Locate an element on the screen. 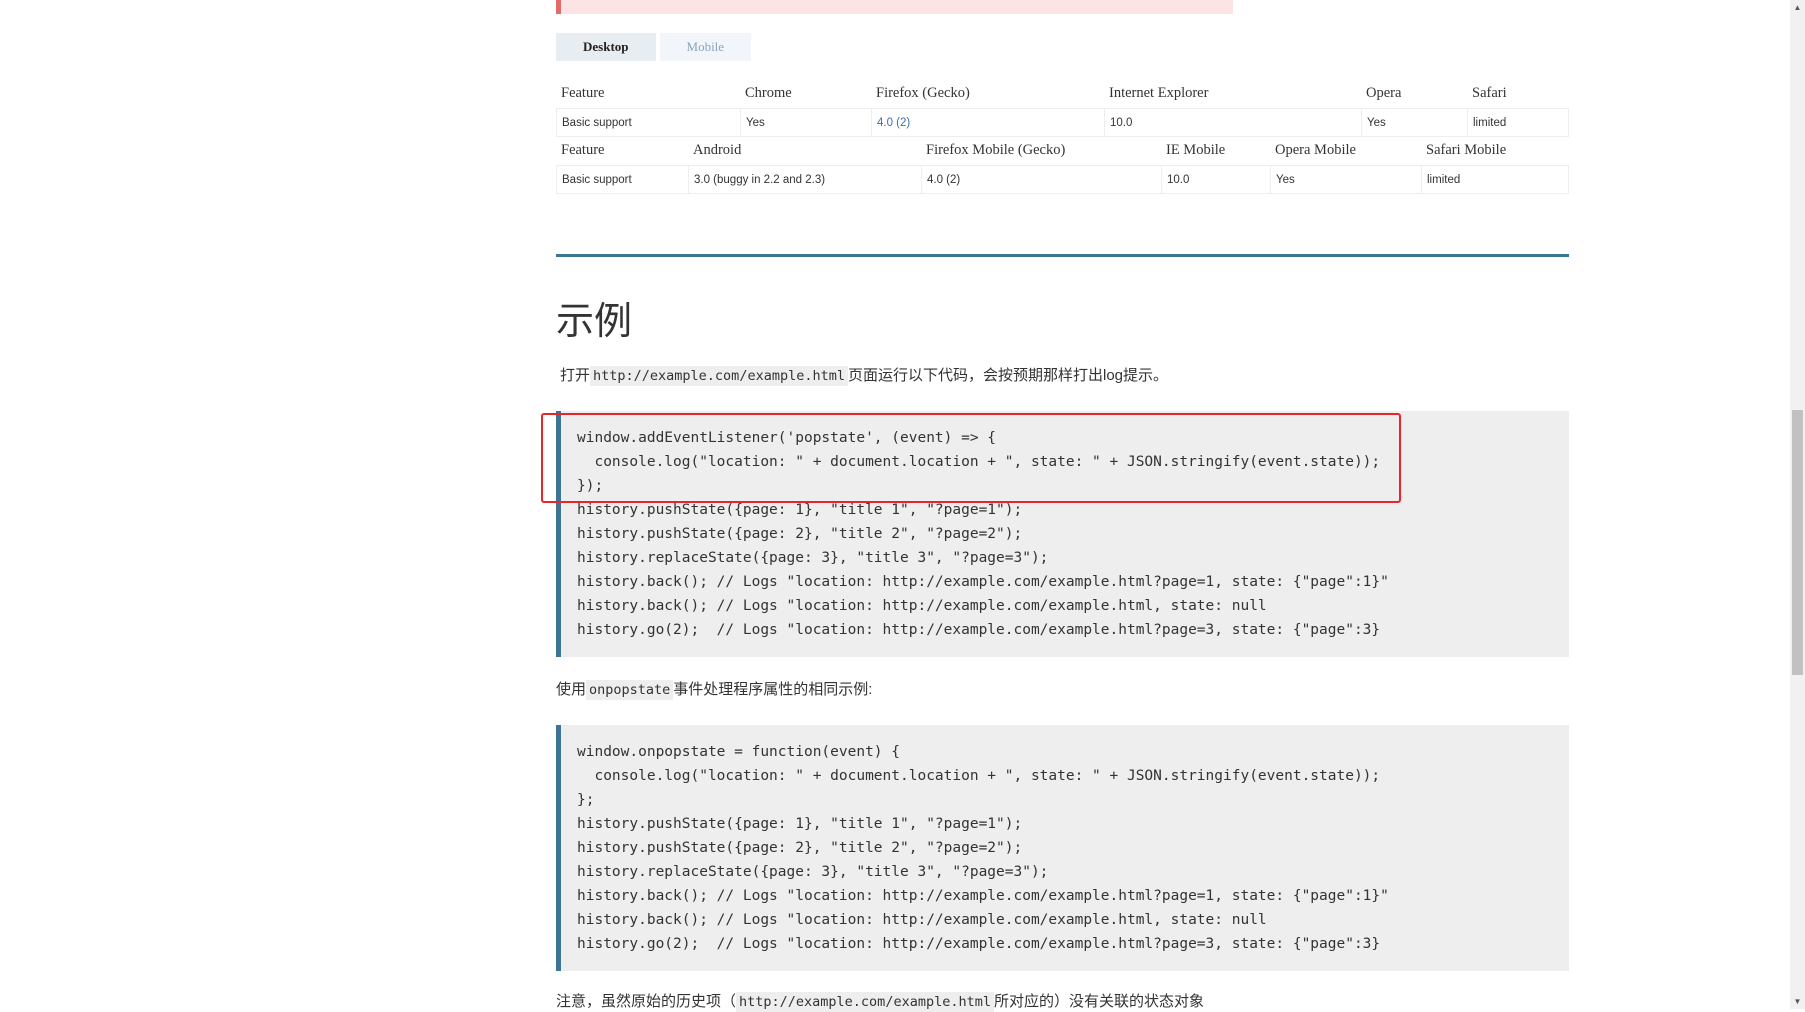 This screenshot has width=1805, height=1012. note-code: http://example.com/example.html is located at coordinates (865, 1002).